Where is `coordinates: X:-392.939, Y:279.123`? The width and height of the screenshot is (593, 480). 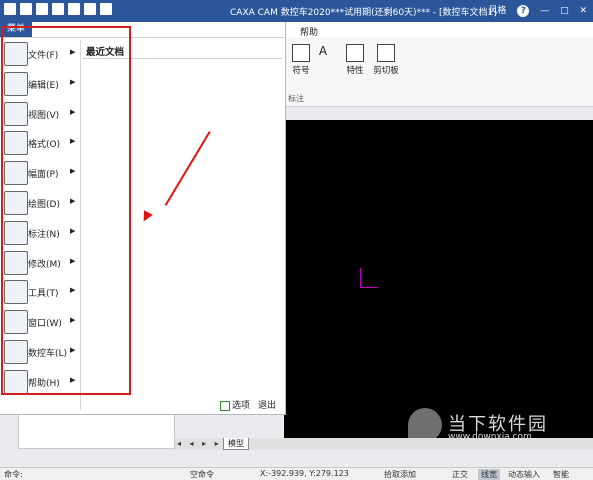
coordinates: X:-392.939, Y:279.123 is located at coordinates (304, 473).